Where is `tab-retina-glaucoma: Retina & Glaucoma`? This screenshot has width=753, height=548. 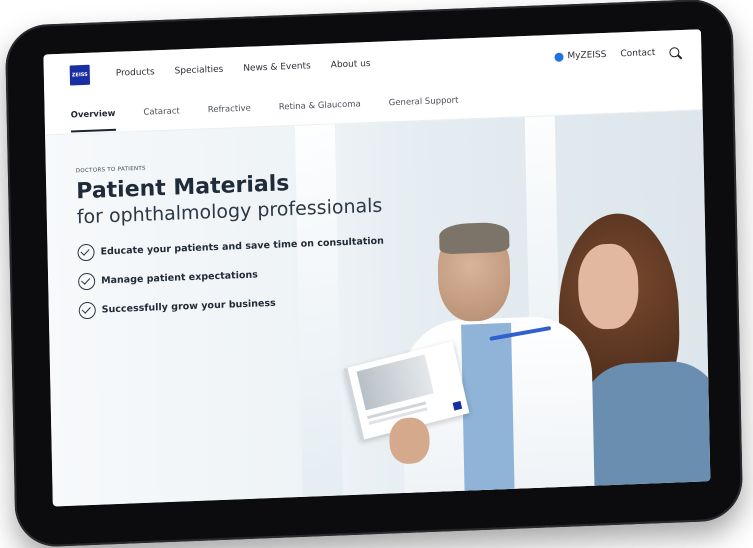
tab-retina-glaucoma: Retina & Glaucoma is located at coordinates (320, 105).